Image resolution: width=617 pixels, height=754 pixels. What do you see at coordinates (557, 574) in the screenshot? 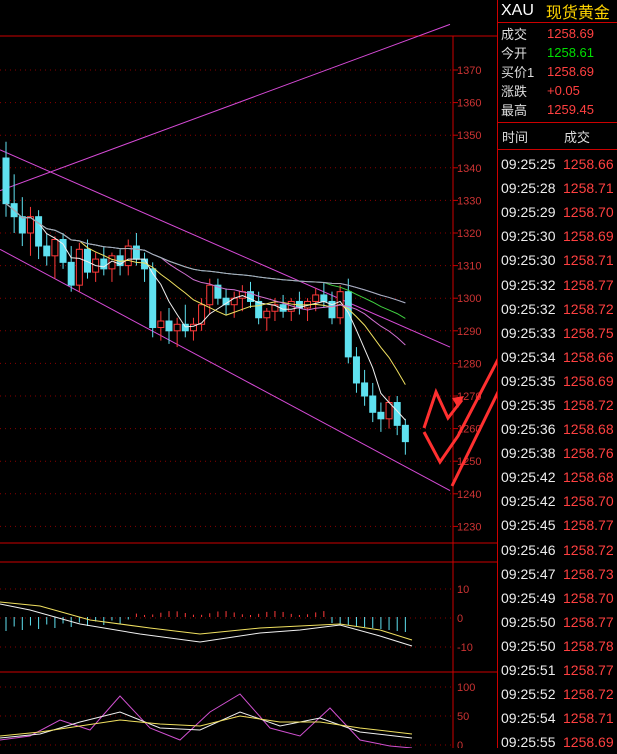
I see `tick-row: 09:25:47 1258.73` at bounding box center [557, 574].